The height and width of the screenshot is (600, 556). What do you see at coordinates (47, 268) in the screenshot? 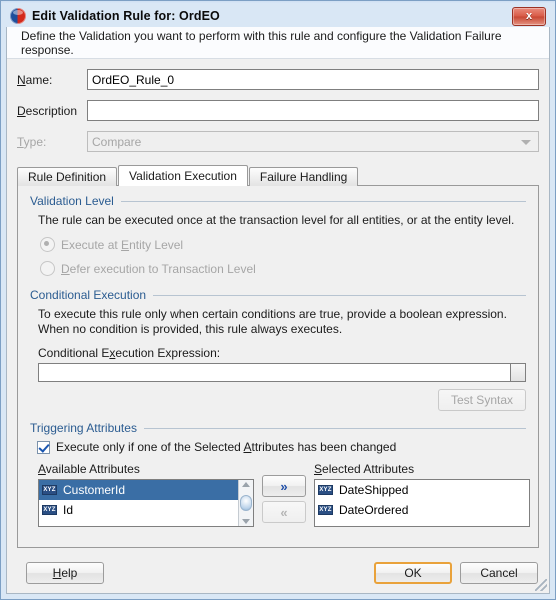
I see `radio-icon-transaction-level` at bounding box center [47, 268].